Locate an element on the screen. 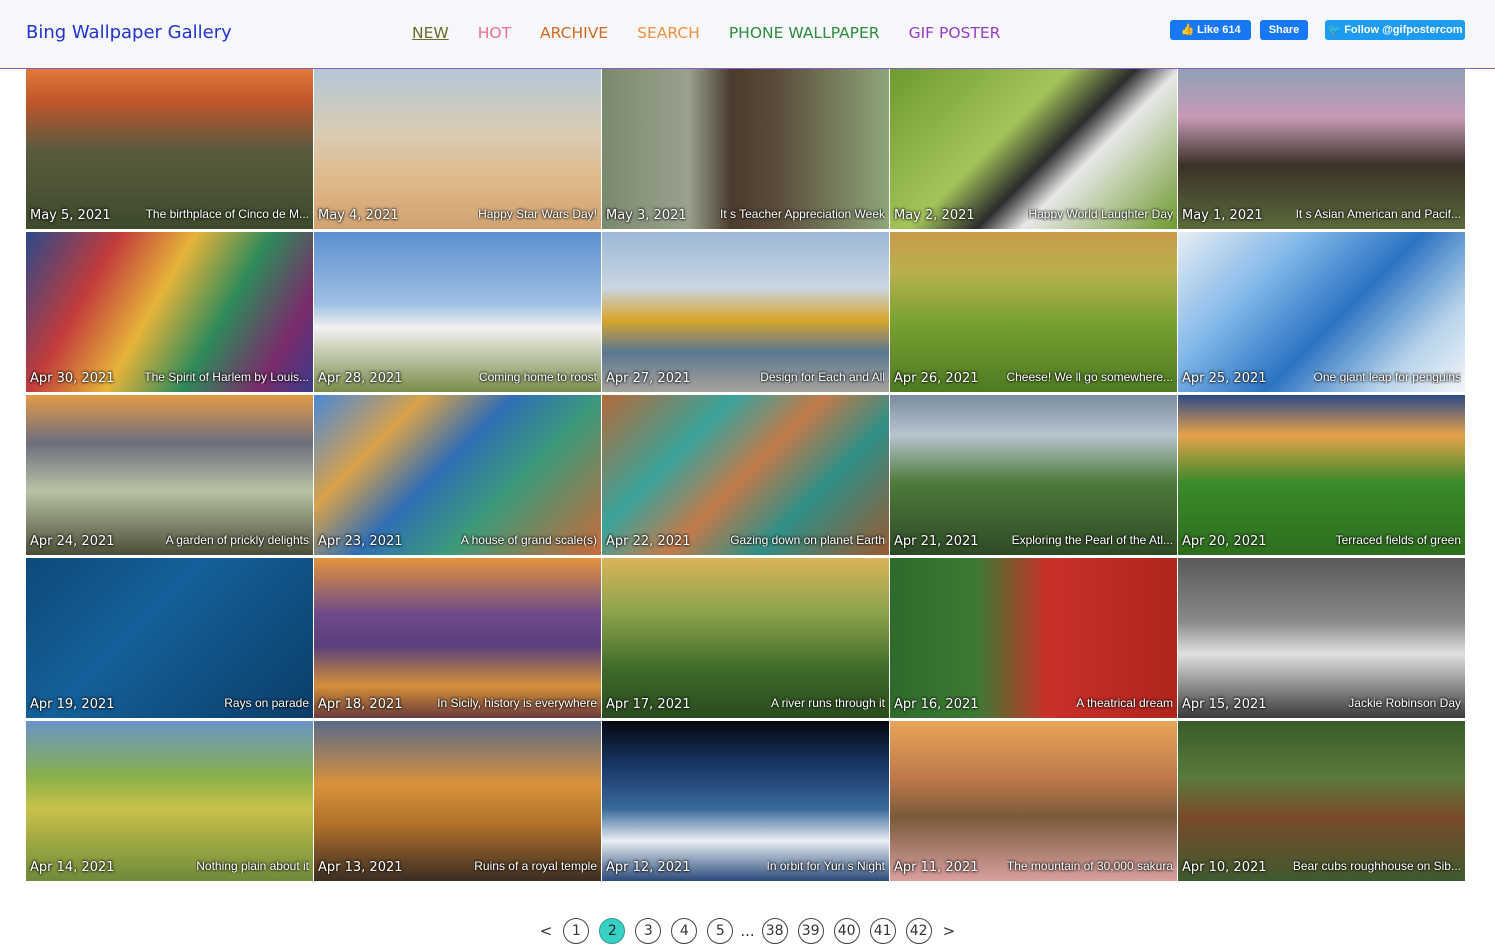 The image size is (1495, 946). wallpaper-caption: It s Teacher Appreciation Week is located at coordinates (802, 214).